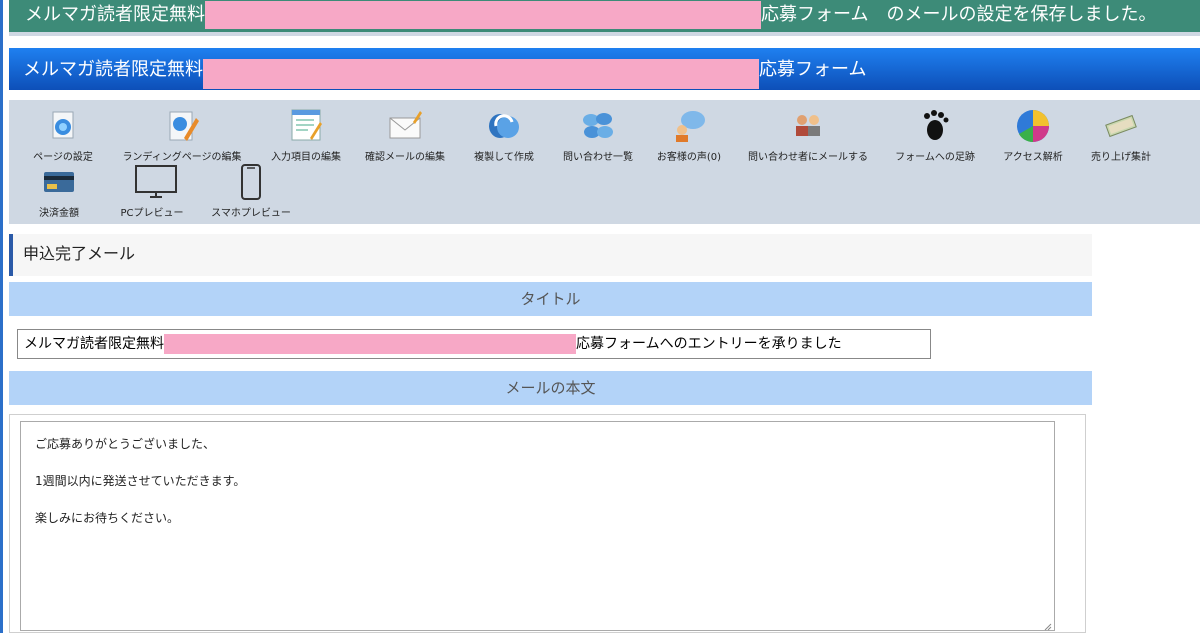  I want to click on body-line: 楽しみにお待ちください。, so click(107, 518).